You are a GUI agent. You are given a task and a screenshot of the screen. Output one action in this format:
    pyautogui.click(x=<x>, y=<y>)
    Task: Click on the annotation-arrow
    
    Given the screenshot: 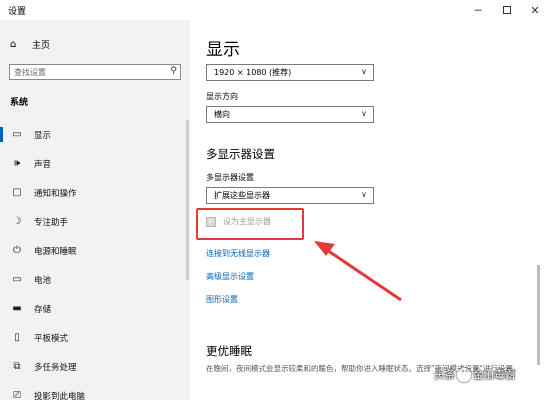 What is the action you would take?
    pyautogui.click(x=358, y=271)
    